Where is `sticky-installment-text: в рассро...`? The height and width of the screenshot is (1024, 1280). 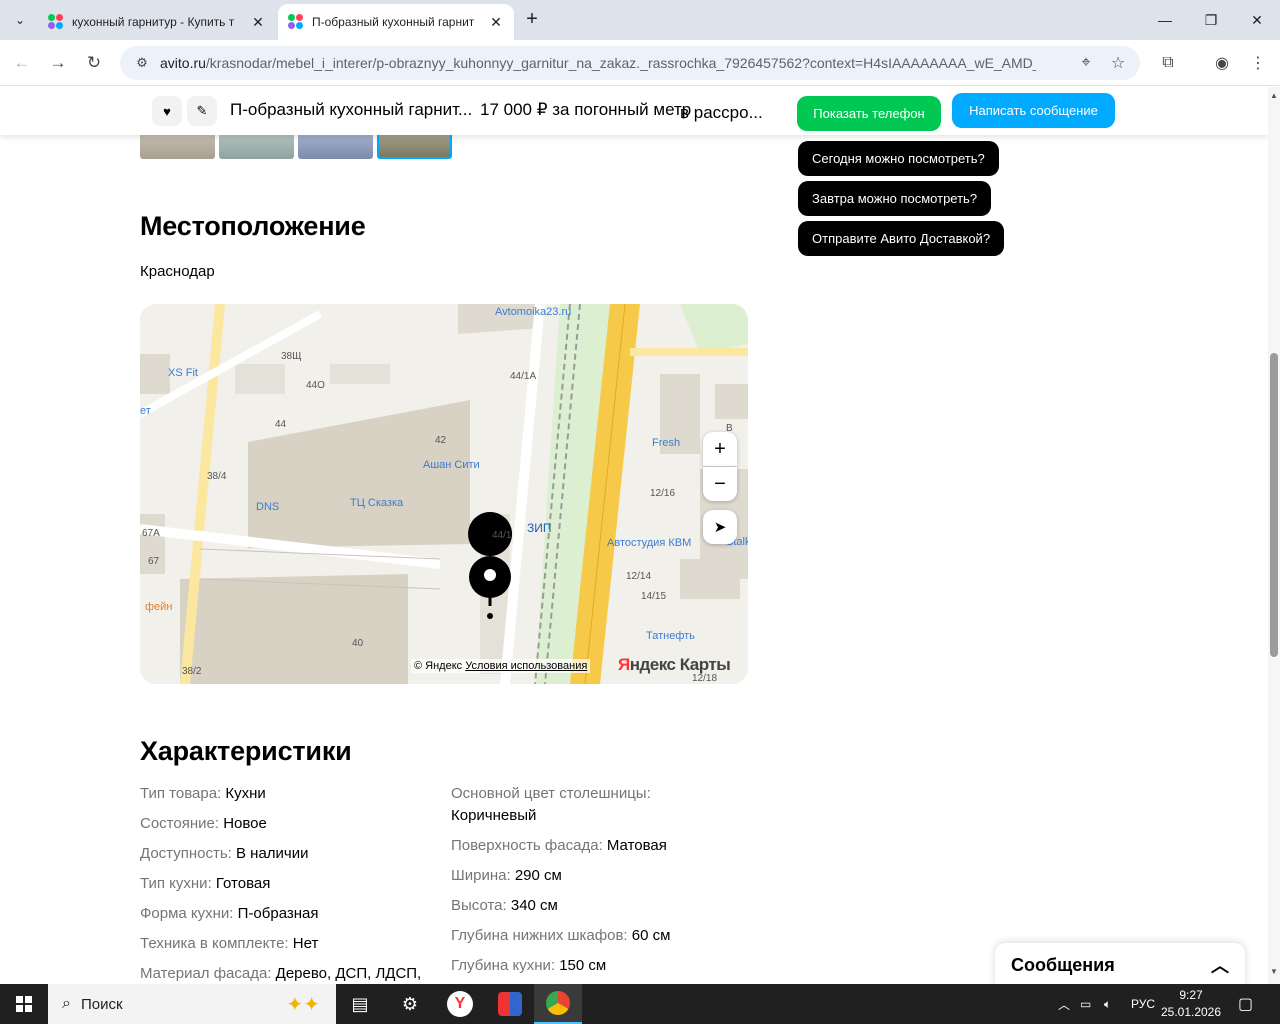
sticky-installment-text: в рассро... is located at coordinates (721, 112).